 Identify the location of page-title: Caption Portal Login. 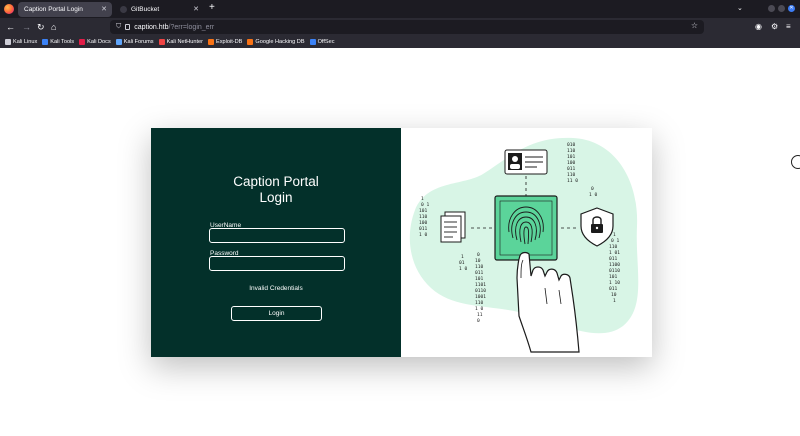
(276, 190).